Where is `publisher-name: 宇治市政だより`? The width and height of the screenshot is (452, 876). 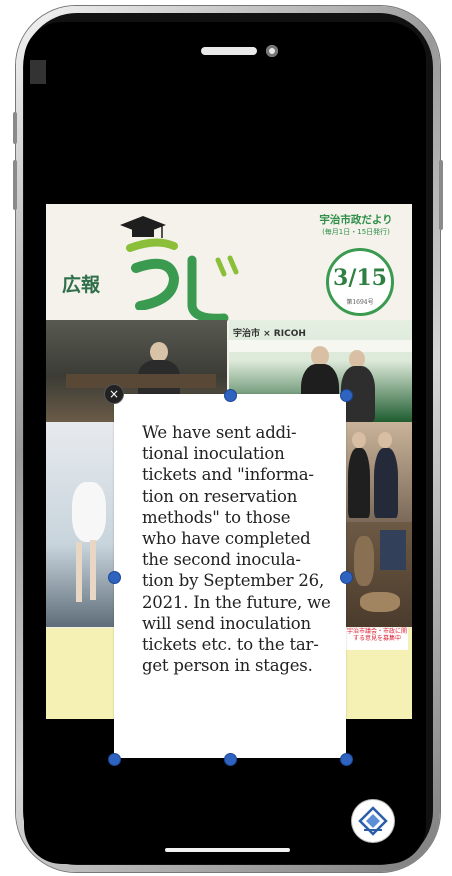 publisher-name: 宇治市政だより is located at coordinates (356, 220).